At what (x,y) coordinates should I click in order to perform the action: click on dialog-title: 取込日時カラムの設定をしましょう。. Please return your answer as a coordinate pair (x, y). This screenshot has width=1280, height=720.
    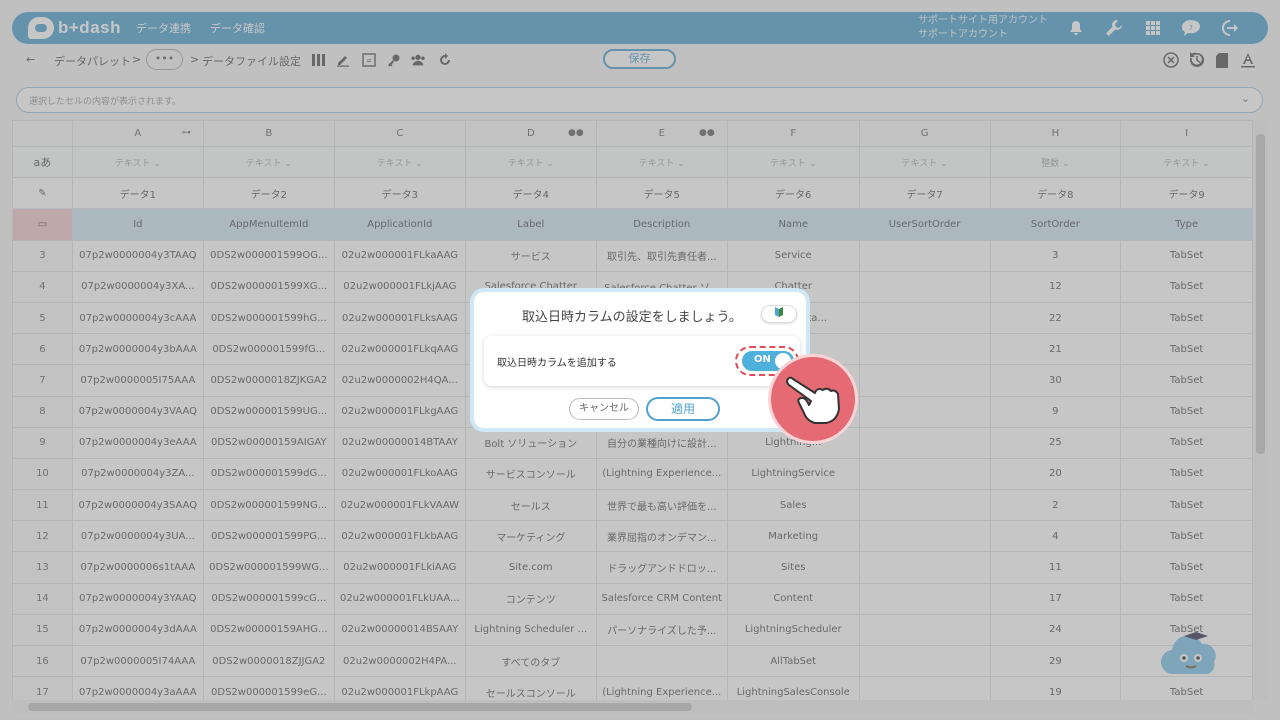
    Looking at the image, I should click on (632, 317).